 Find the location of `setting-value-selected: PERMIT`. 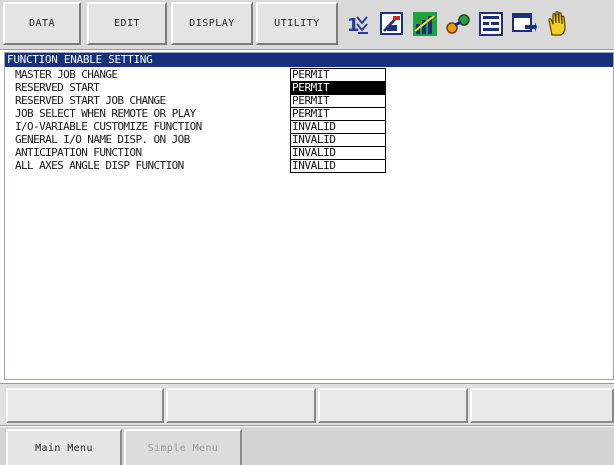

setting-value-selected: PERMIT is located at coordinates (338, 88).